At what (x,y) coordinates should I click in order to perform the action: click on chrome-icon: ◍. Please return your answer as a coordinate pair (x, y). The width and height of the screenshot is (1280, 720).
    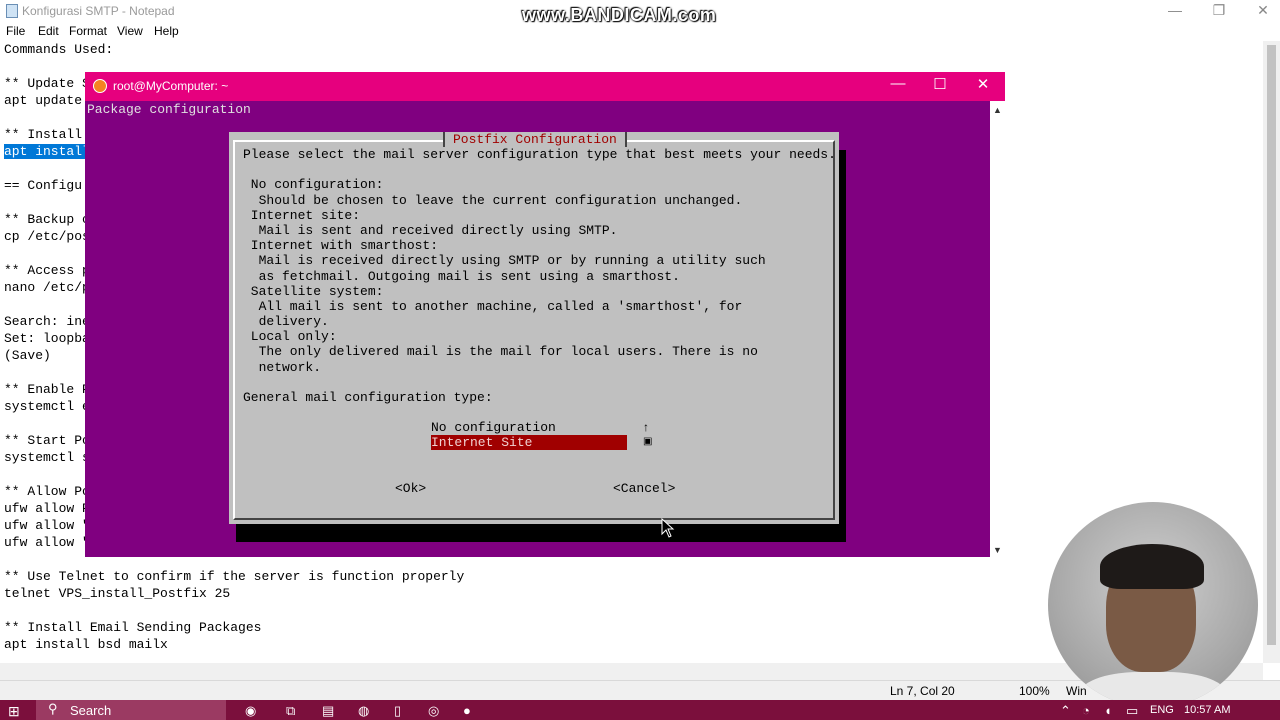
    Looking at the image, I should click on (363, 711).